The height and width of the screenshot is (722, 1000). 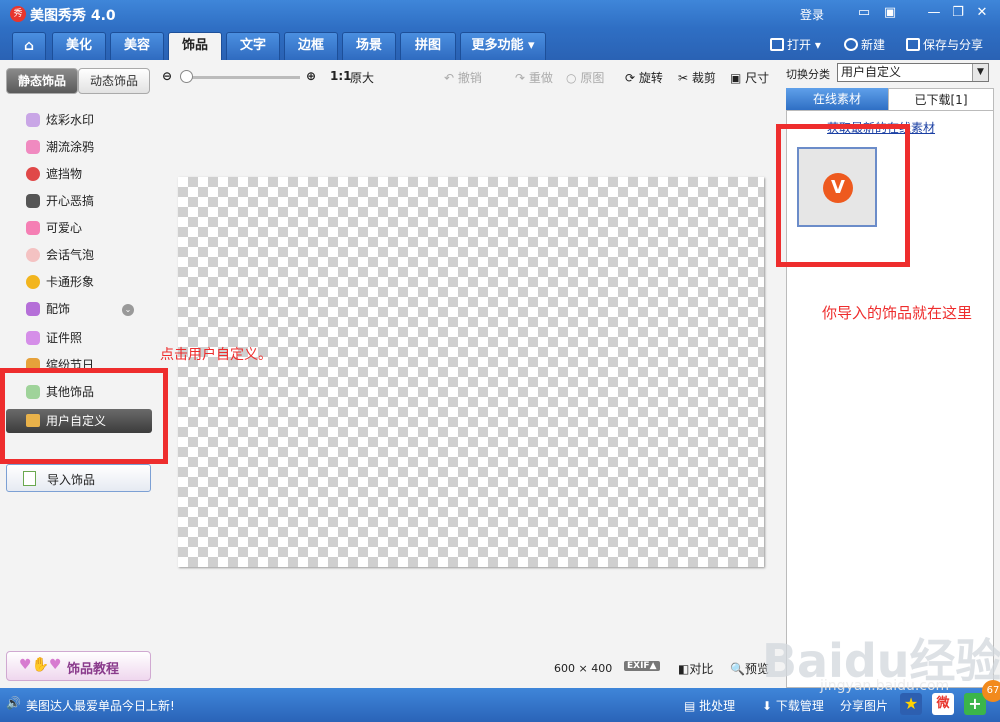 I want to click on preview-icon: 🔍, so click(x=737, y=669).